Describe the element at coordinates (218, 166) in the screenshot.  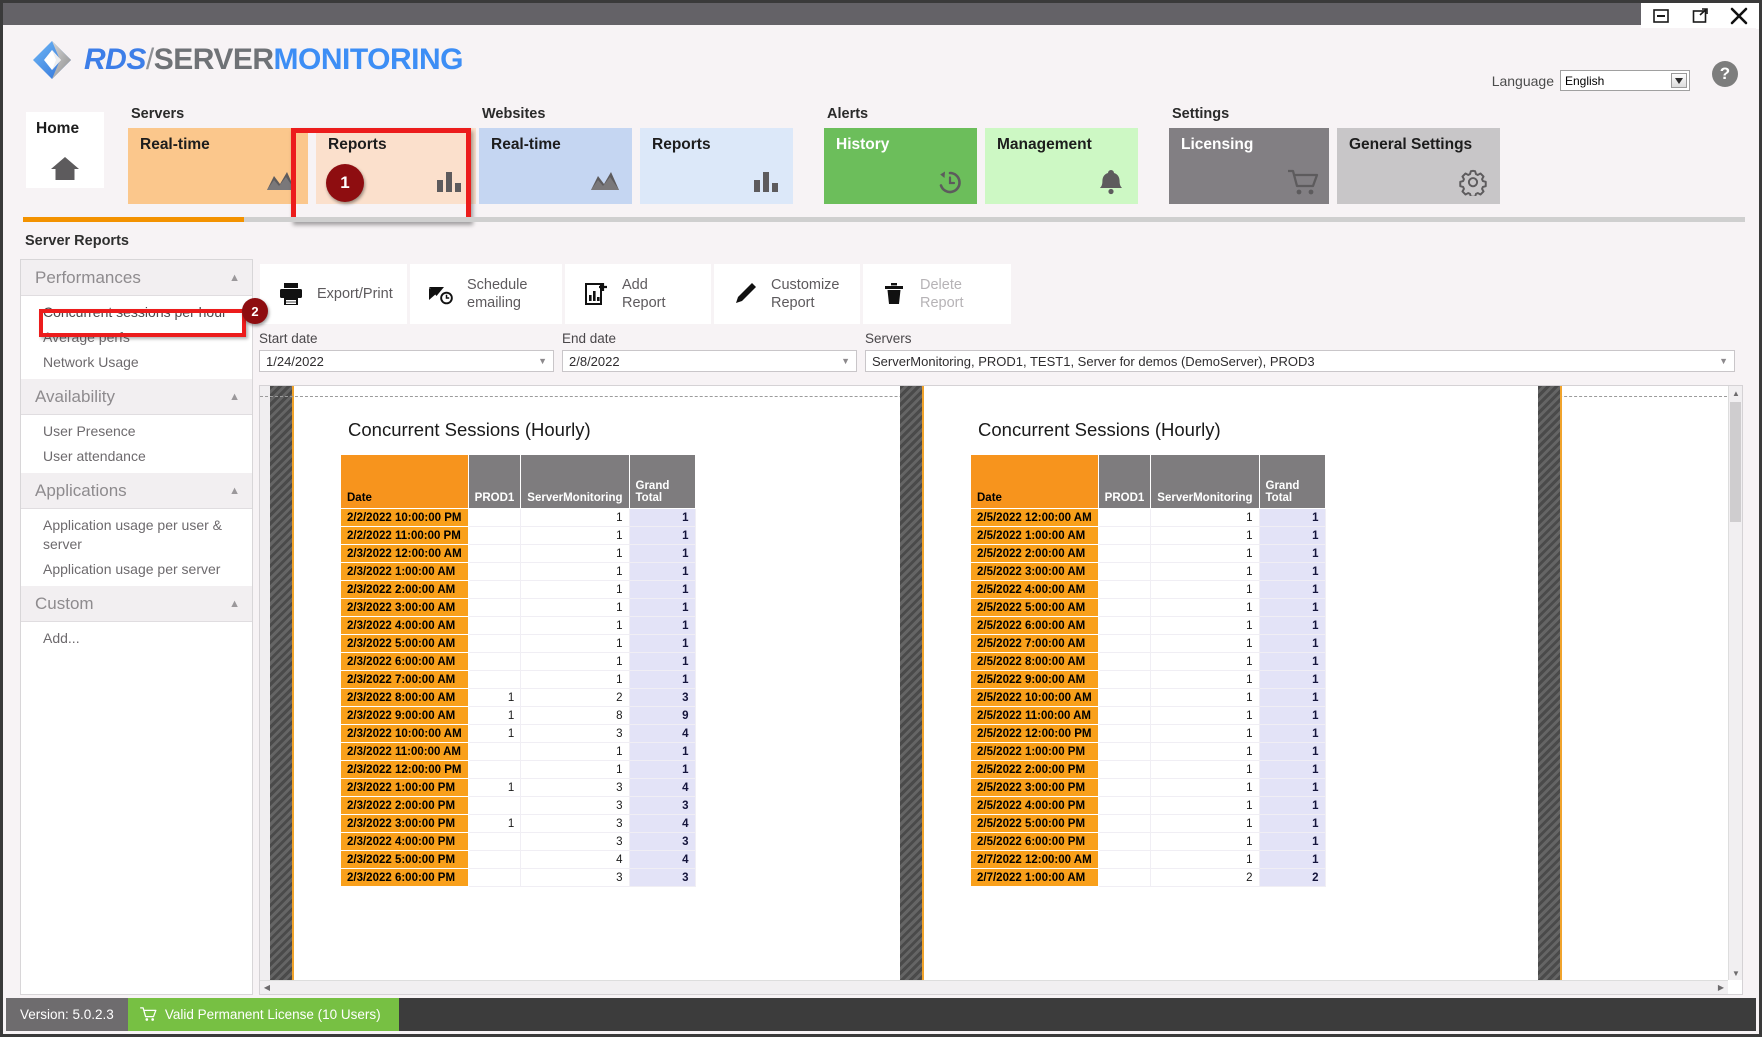
I see `tile-servers-realtime: Real-time` at that location.